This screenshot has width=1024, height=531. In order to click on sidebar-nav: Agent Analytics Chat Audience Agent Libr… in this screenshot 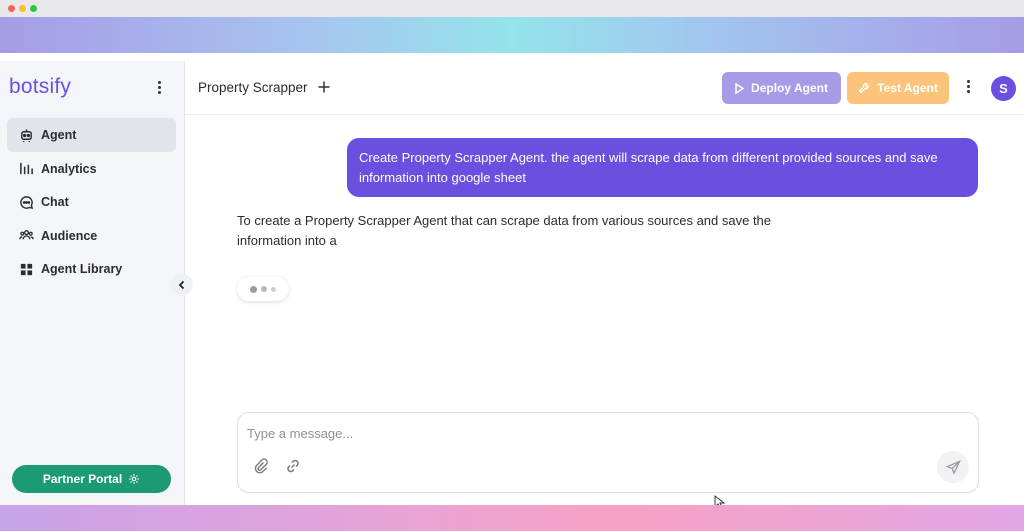, I will do `click(91, 202)`.